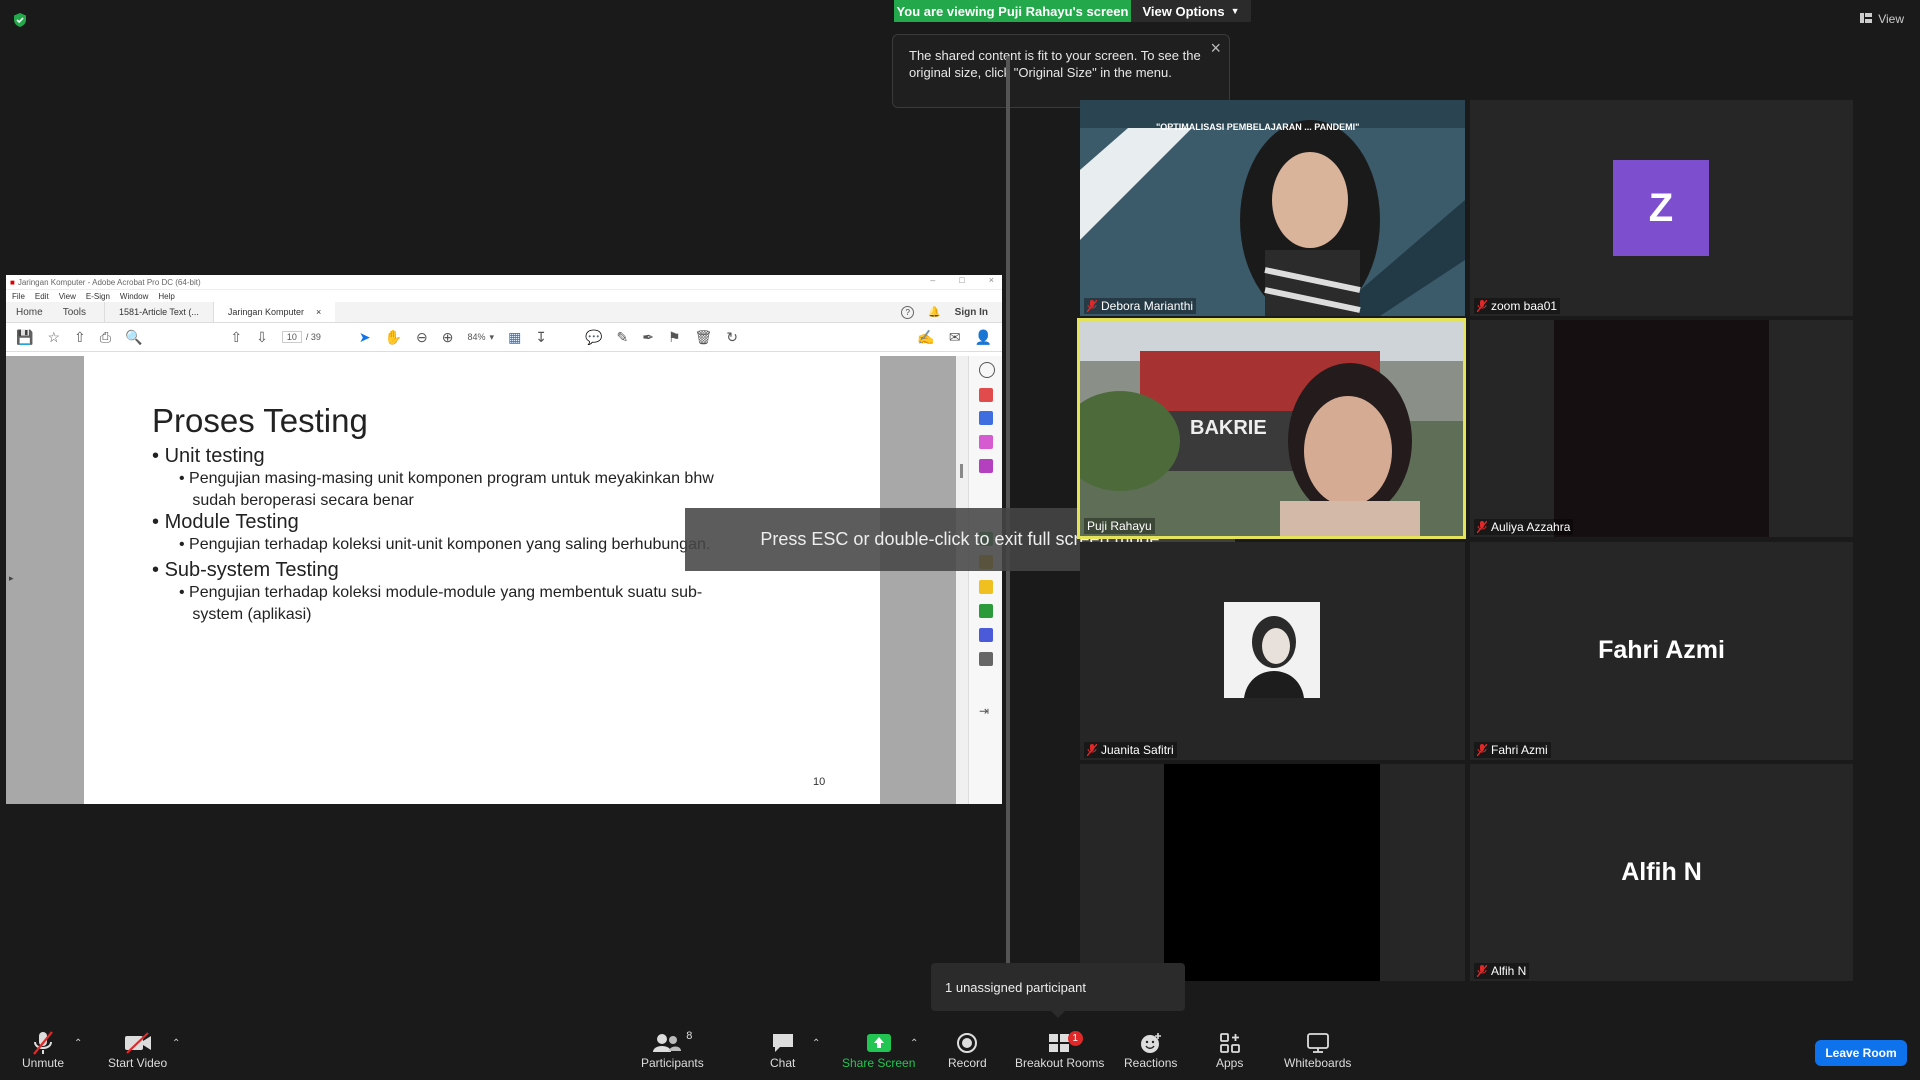 The width and height of the screenshot is (1920, 1080). Describe the element at coordinates (393, 337) in the screenshot. I see `hand-icon: ✋` at that location.